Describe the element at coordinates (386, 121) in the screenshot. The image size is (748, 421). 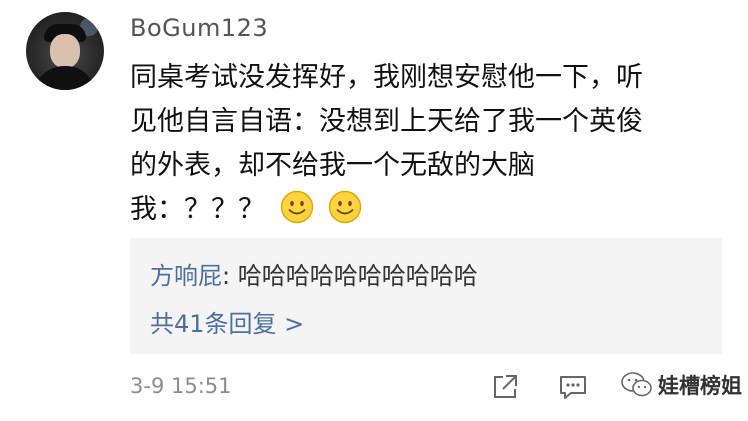
I see `comment-line: 见他自言自语：没想到上天给了我一个英俊` at that location.